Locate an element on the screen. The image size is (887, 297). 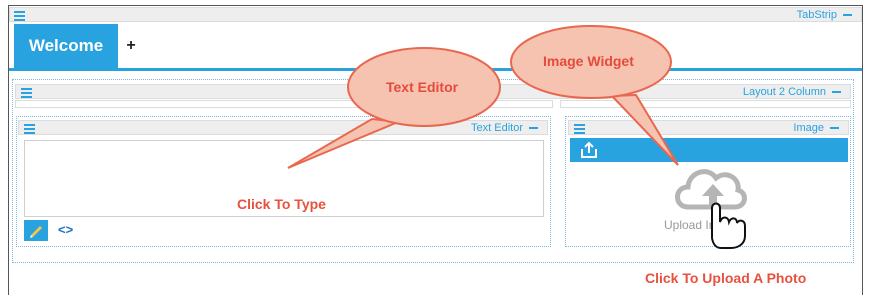
hand-cursor-icon is located at coordinates (728, 225).